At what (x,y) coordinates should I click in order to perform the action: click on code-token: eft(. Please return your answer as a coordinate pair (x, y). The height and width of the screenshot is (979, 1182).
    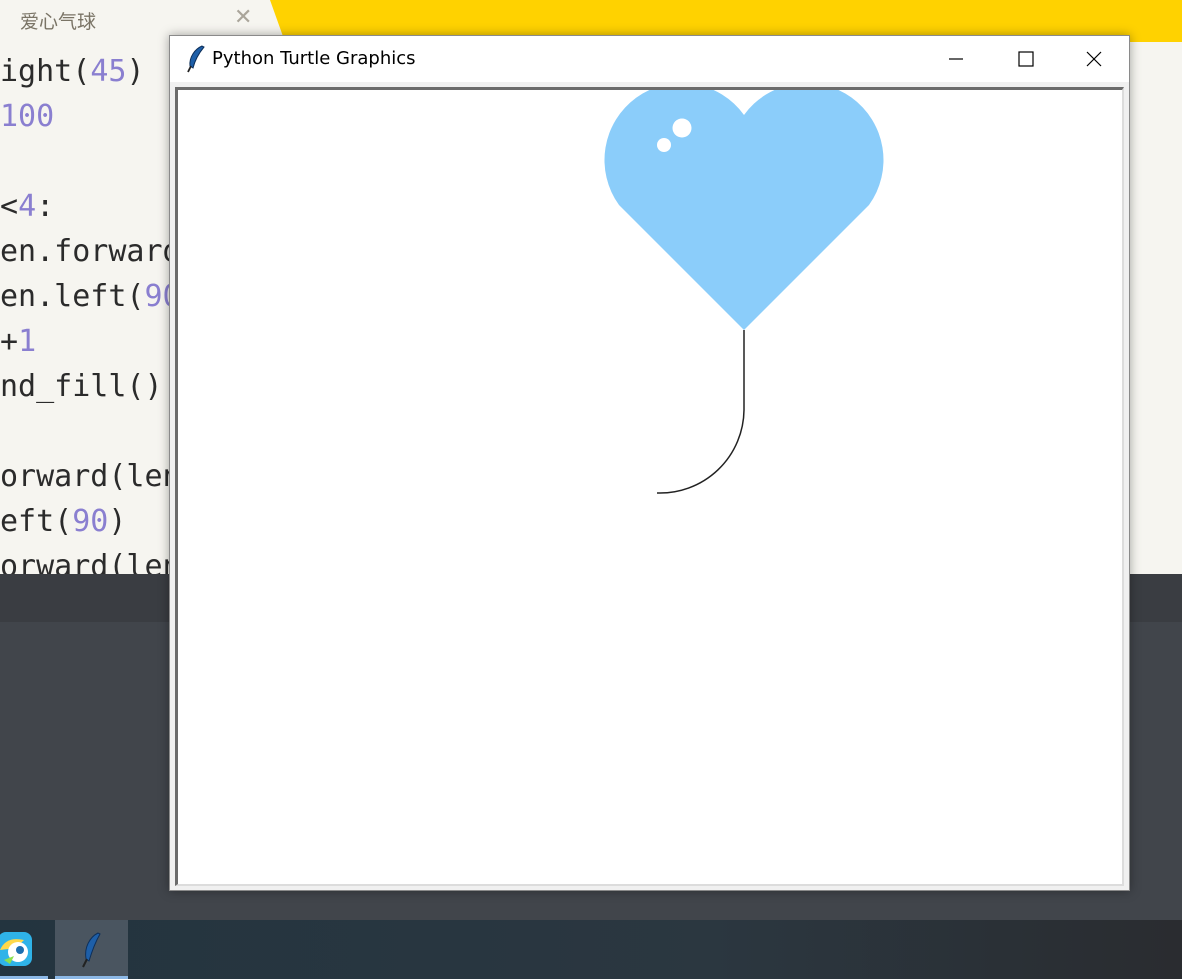
    Looking at the image, I should click on (36, 521).